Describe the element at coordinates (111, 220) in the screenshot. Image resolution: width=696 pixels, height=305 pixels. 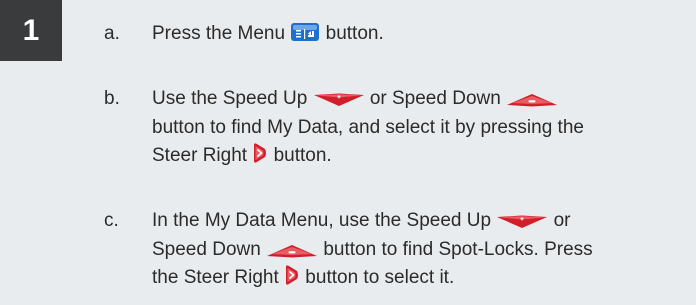
I see `item-letter: c.` at that location.